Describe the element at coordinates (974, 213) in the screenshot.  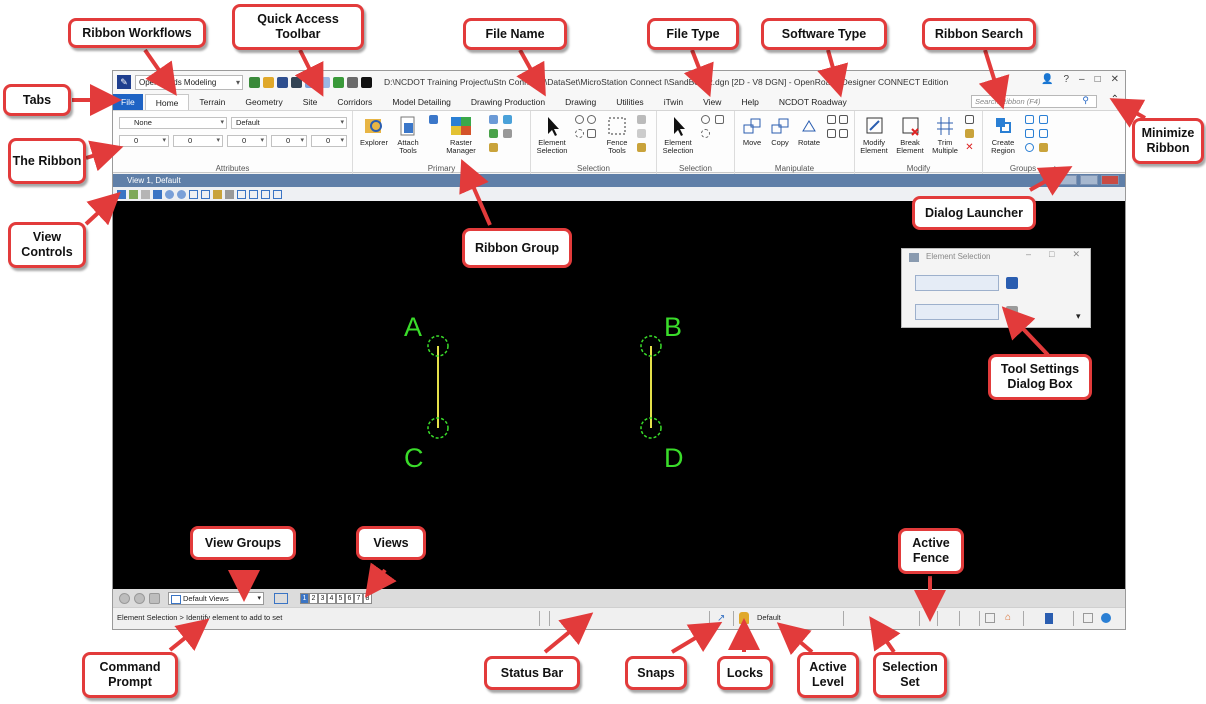
I see `callout-dialog-launcher: Dialog Launcher` at that location.